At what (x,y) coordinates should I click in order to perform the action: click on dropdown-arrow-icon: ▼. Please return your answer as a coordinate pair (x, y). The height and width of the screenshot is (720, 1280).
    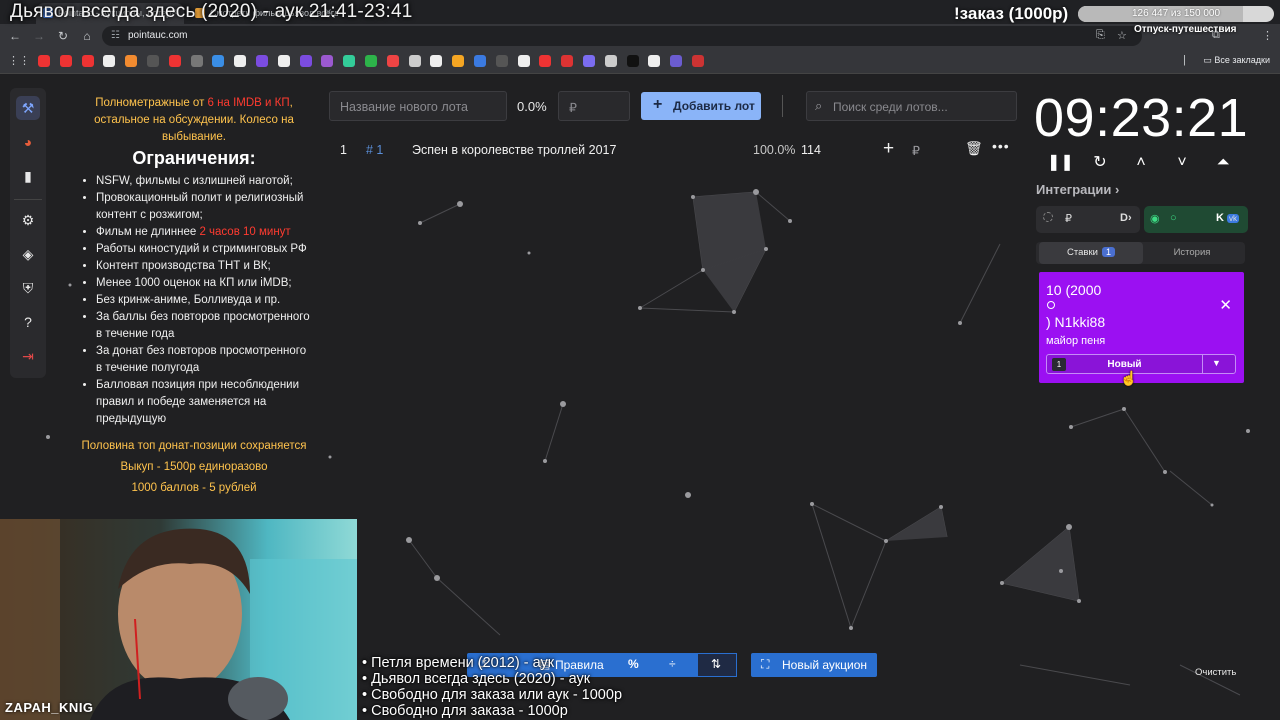
    Looking at the image, I should click on (1216, 363).